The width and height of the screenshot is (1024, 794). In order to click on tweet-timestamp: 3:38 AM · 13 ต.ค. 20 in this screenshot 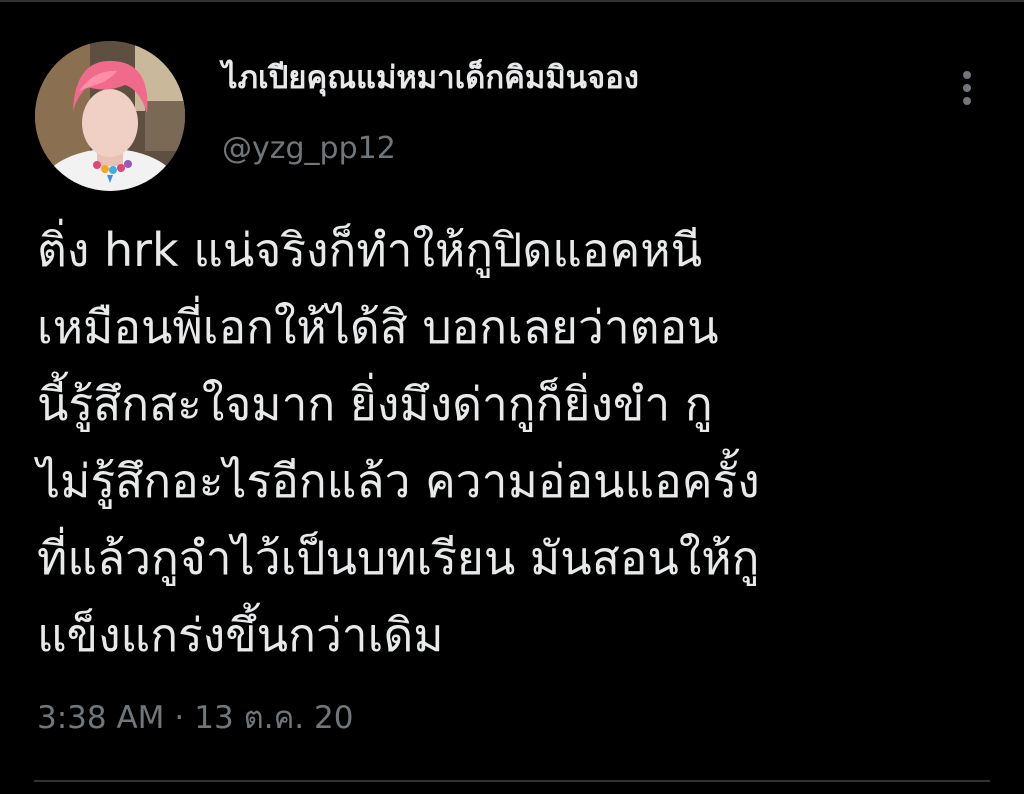, I will do `click(195, 718)`.